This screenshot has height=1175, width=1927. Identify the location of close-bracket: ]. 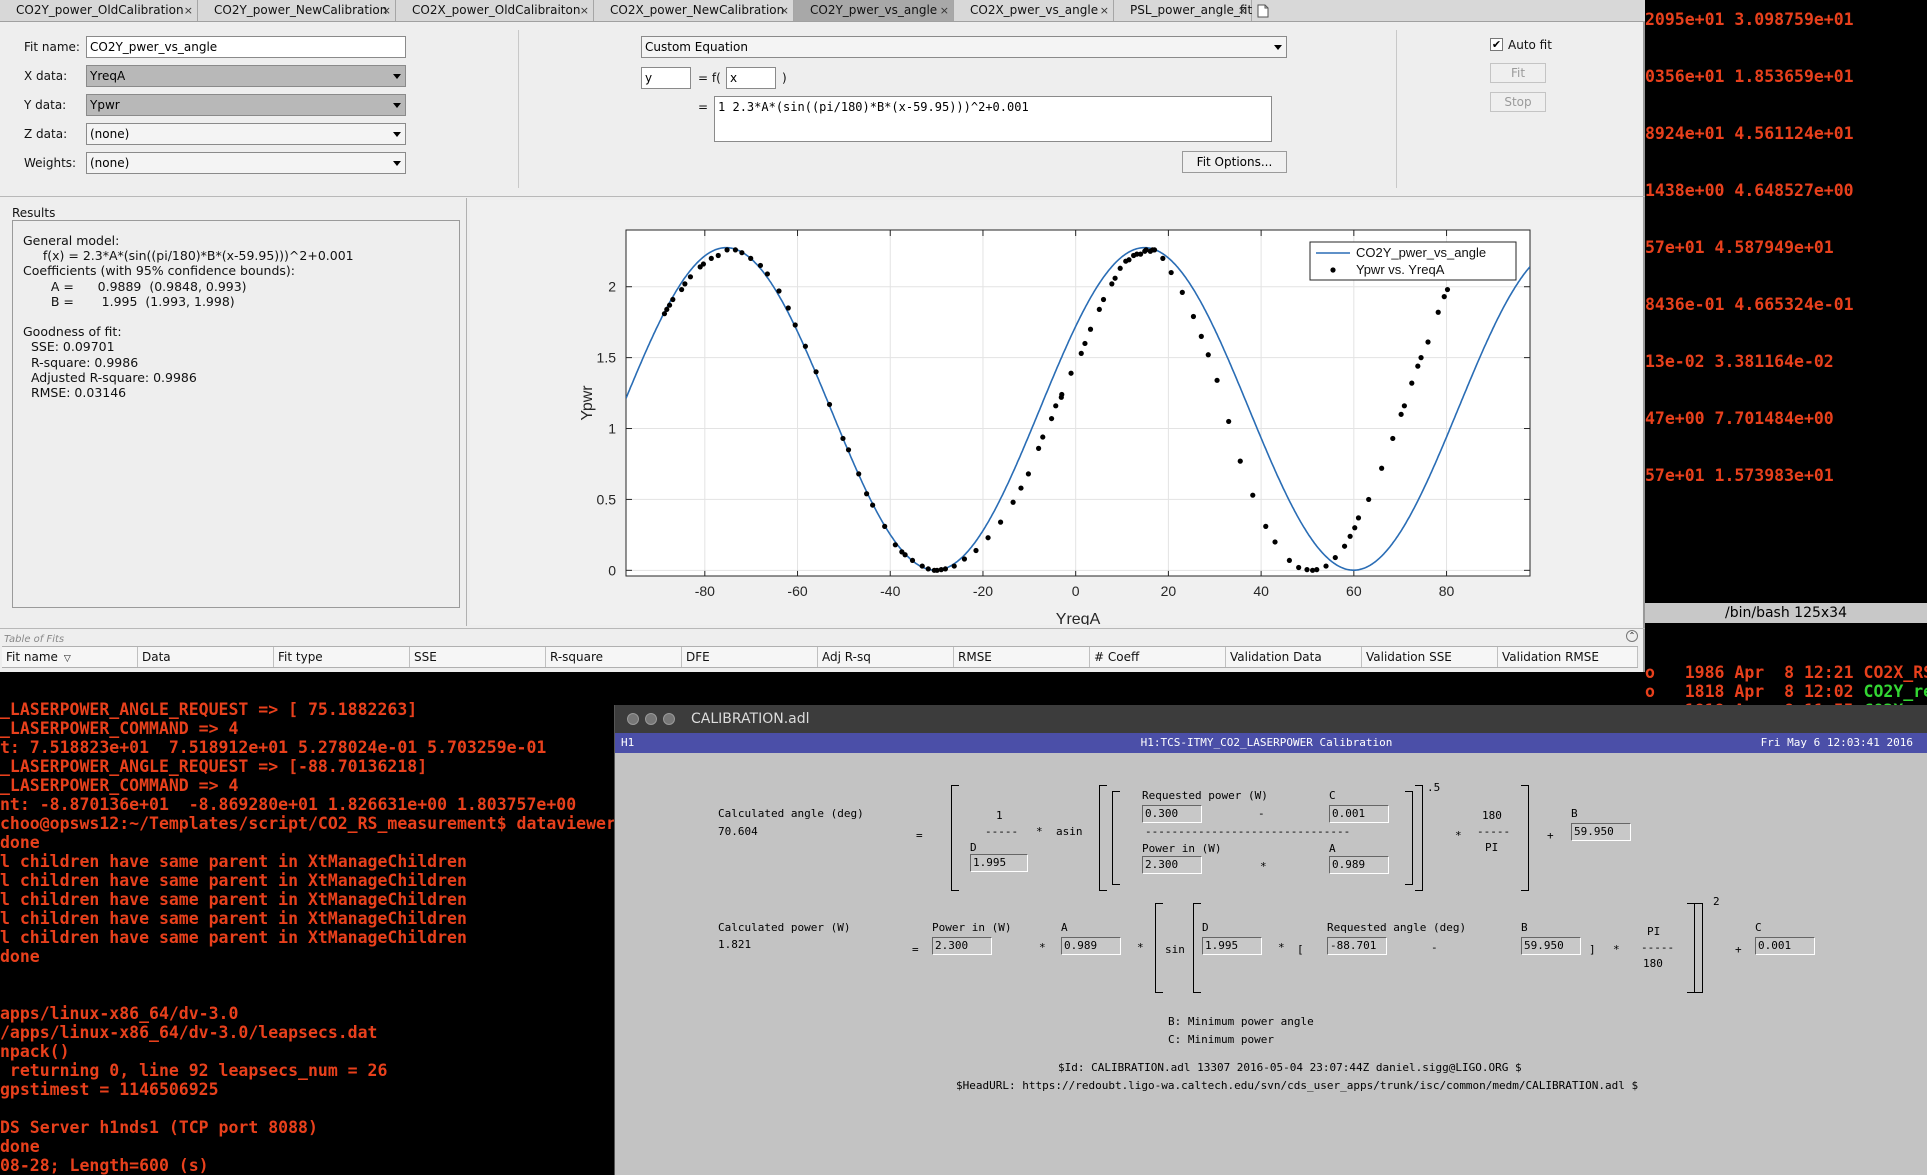
(1592, 949).